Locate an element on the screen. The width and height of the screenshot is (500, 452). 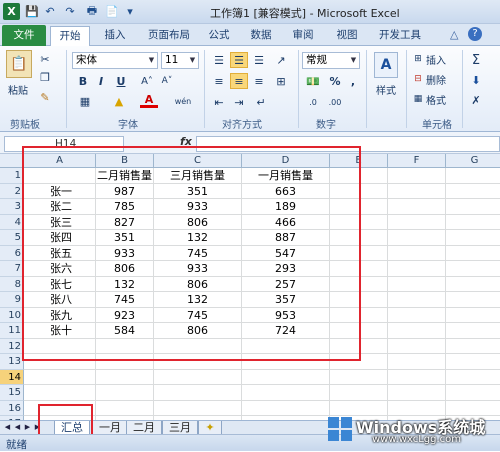
undo-icon: ↶ is located at coordinates (50, 11).